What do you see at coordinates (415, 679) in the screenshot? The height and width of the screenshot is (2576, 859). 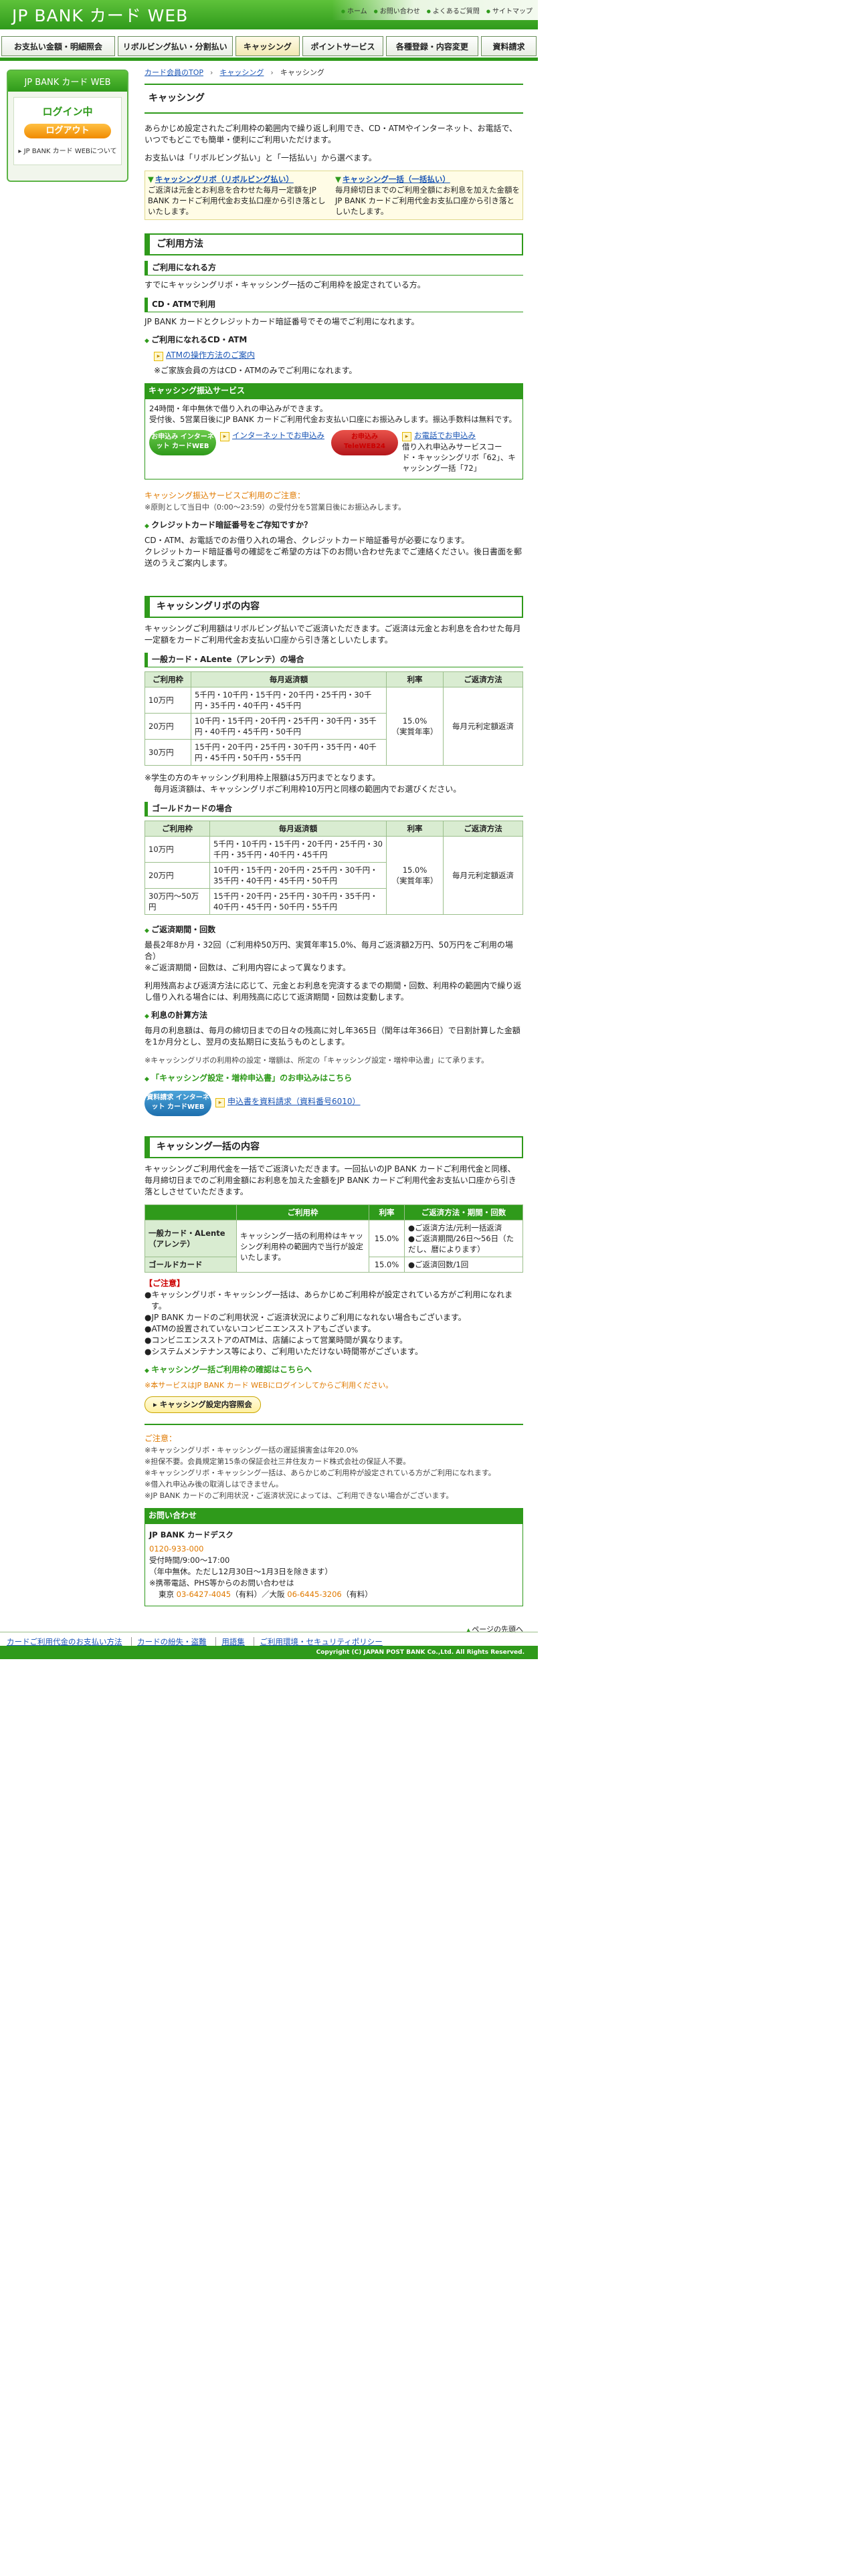 I see `col-rate: 利率` at bounding box center [415, 679].